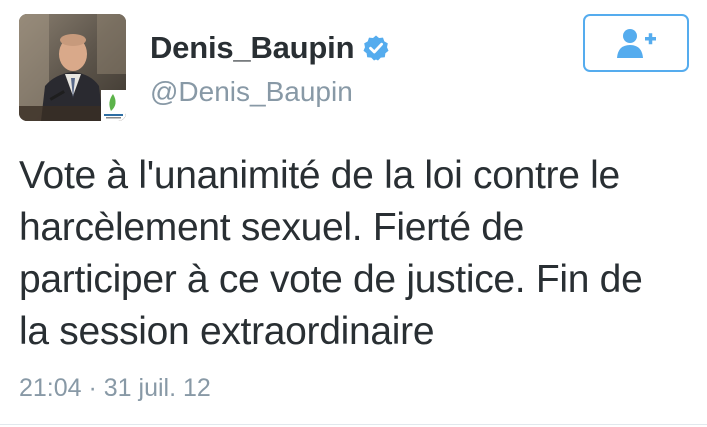 Image resolution: width=707 pixels, height=427 pixels. I want to click on follow-user-plus-icon, so click(636, 43).